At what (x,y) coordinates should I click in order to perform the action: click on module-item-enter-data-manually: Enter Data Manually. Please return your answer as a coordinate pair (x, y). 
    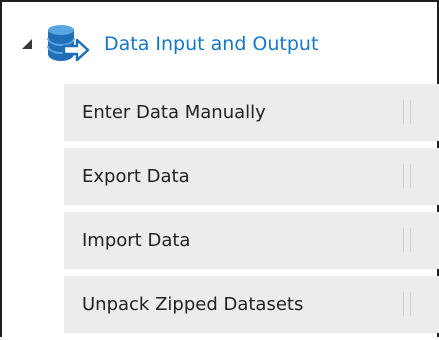
    Looking at the image, I should click on (251, 112).